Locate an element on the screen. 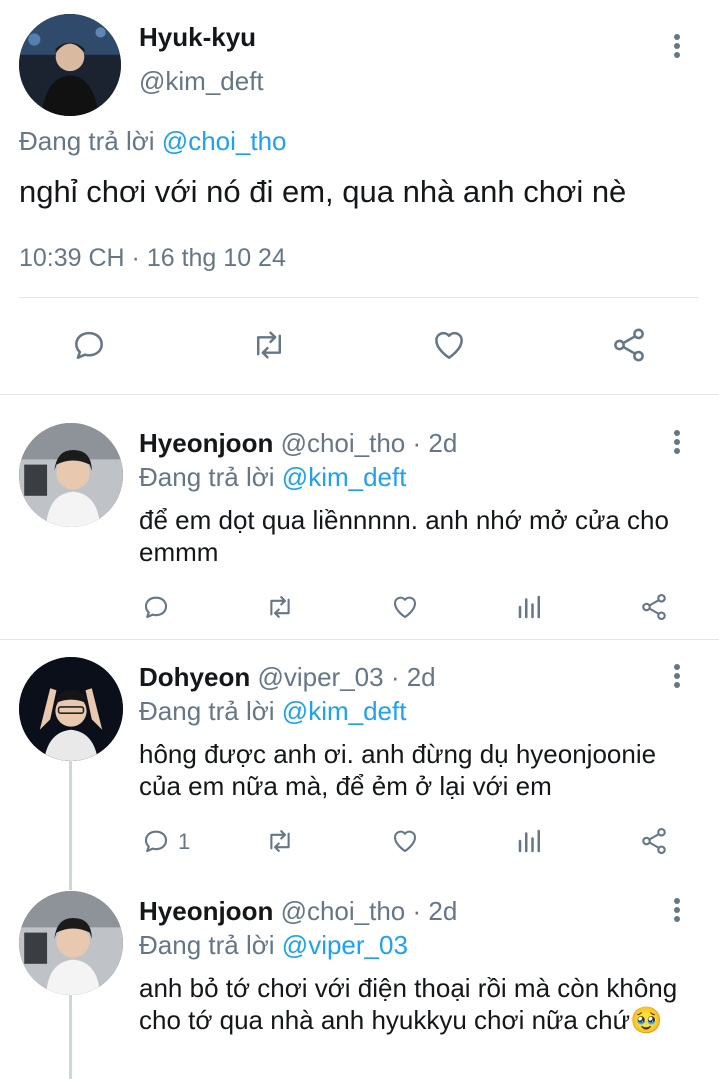 The height and width of the screenshot is (1079, 719). reply-header: Dohyeon @viper_03 · 2d is located at coordinates (287, 677).